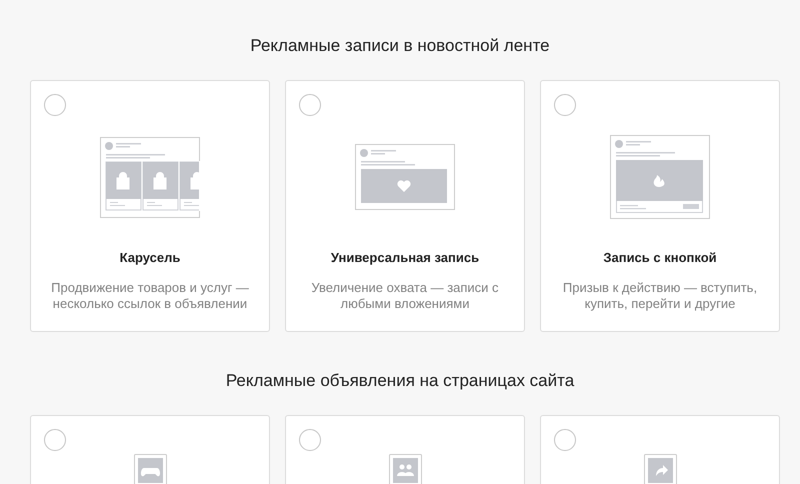 This screenshot has height=484, width=800. What do you see at coordinates (150, 296) in the screenshot?
I see `card-description: Продвижение товаров и услуг — несколько ссылок в объявлении` at bounding box center [150, 296].